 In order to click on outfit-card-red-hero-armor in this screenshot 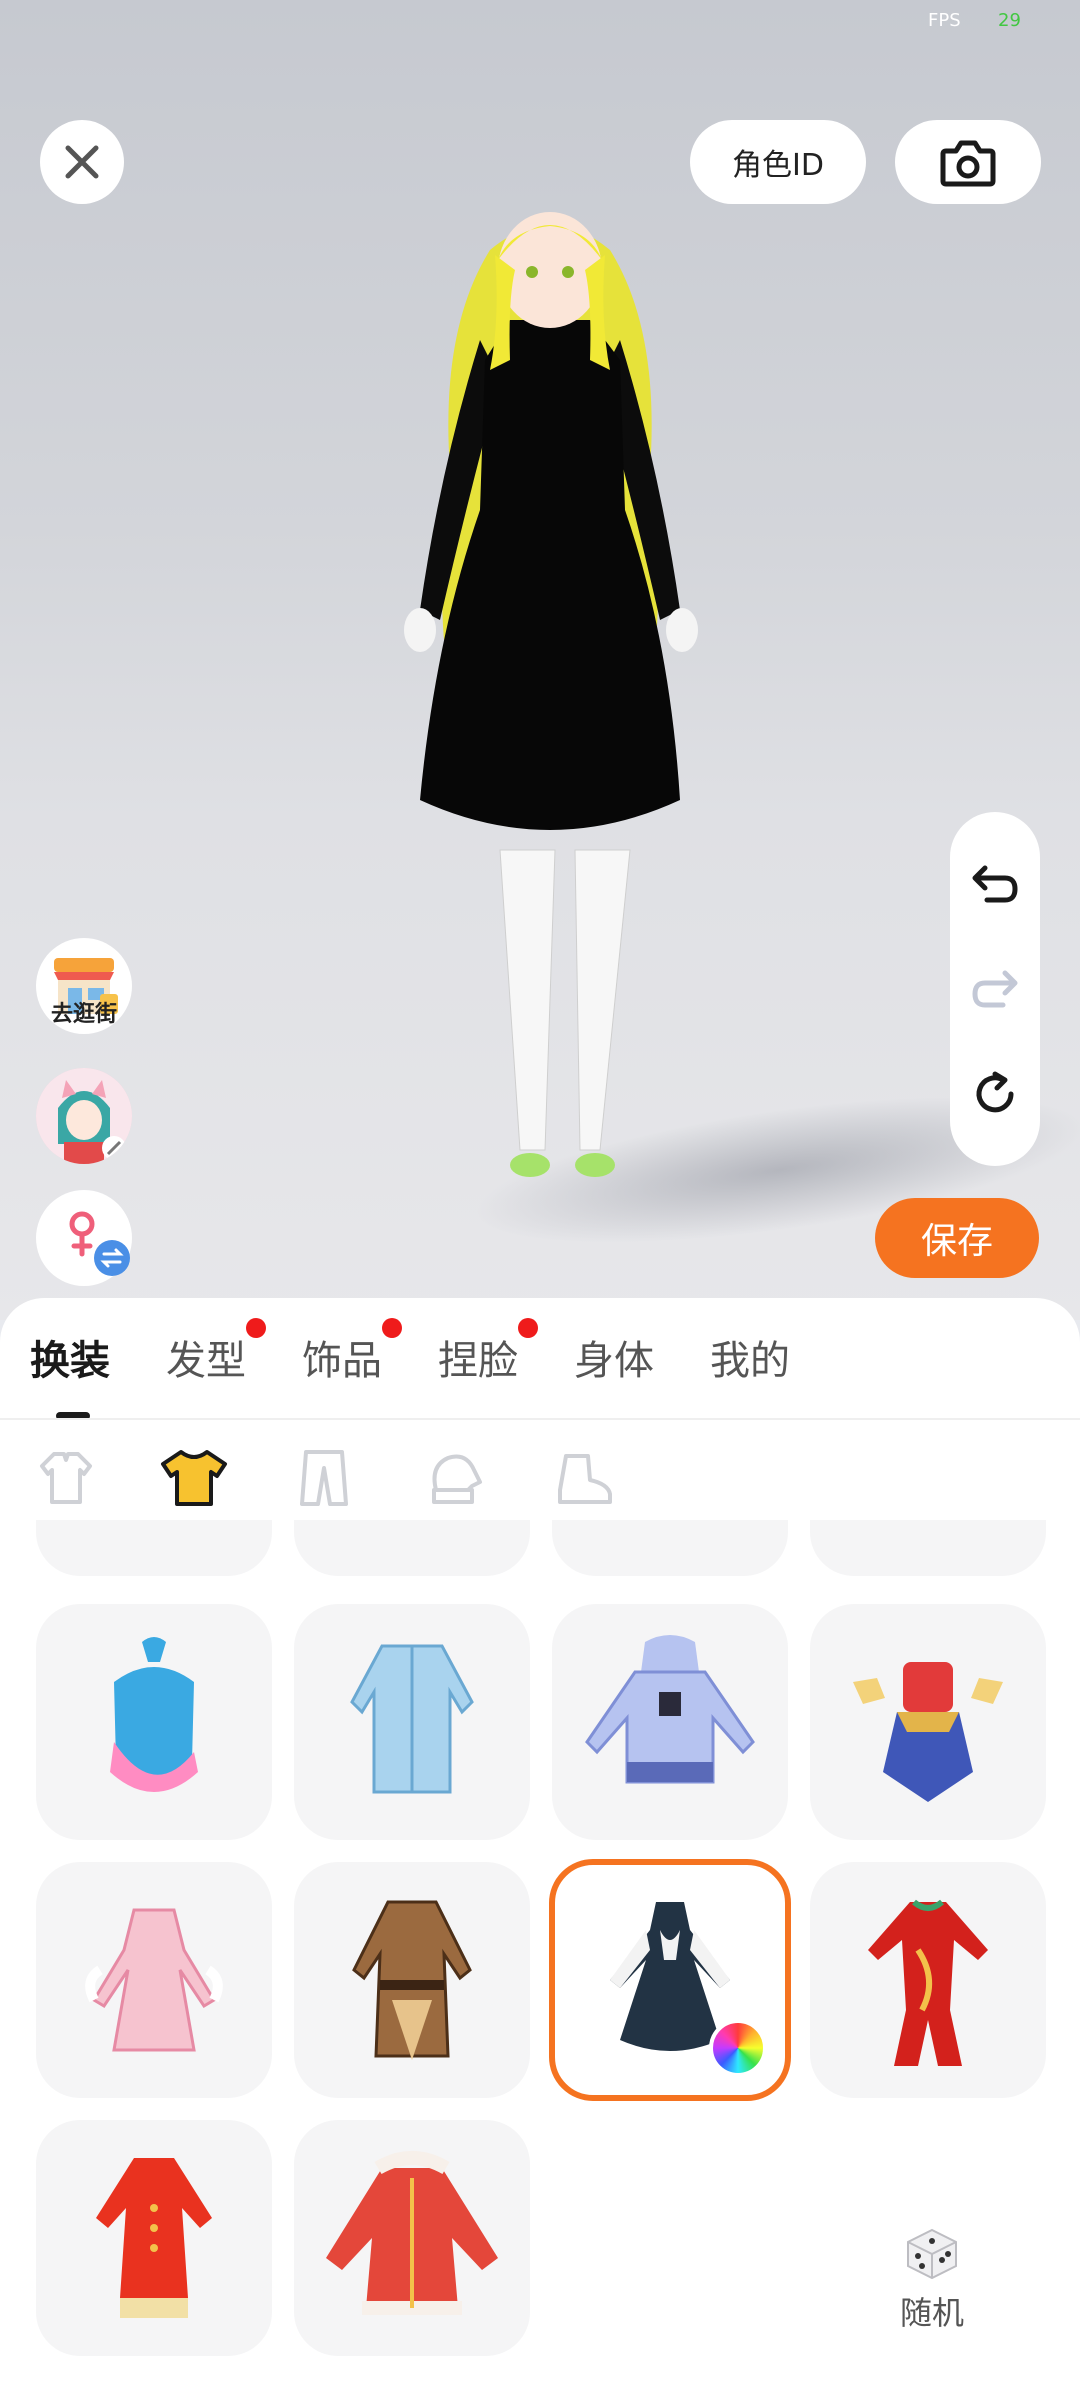, I will do `click(928, 1722)`.